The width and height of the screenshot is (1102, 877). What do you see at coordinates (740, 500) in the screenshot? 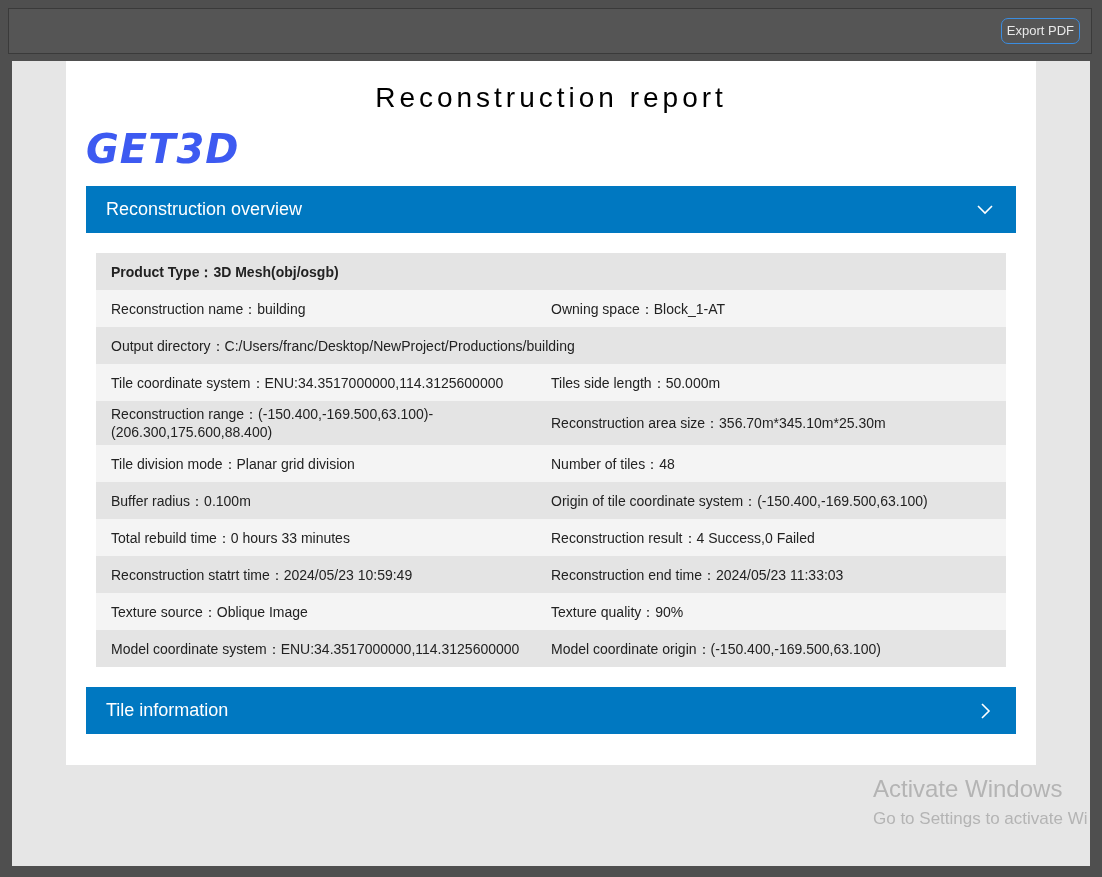
I see `table-cell-text: Origin of tile coordinate system：(-150.400,-169.500,63.100)` at bounding box center [740, 500].